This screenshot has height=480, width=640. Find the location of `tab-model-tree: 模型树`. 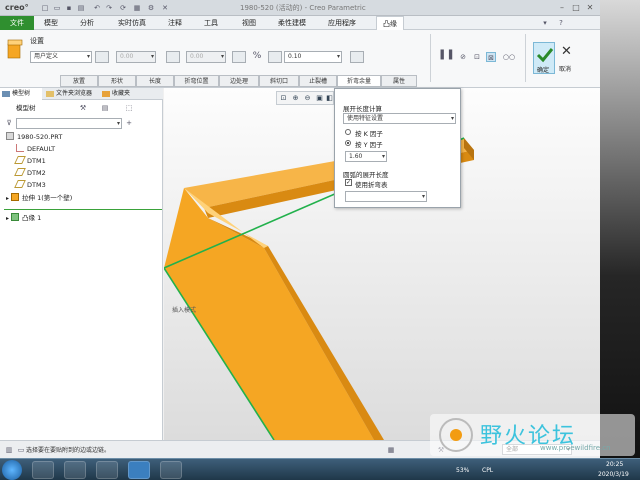

tab-model-tree: 模型树 is located at coordinates (21, 94).